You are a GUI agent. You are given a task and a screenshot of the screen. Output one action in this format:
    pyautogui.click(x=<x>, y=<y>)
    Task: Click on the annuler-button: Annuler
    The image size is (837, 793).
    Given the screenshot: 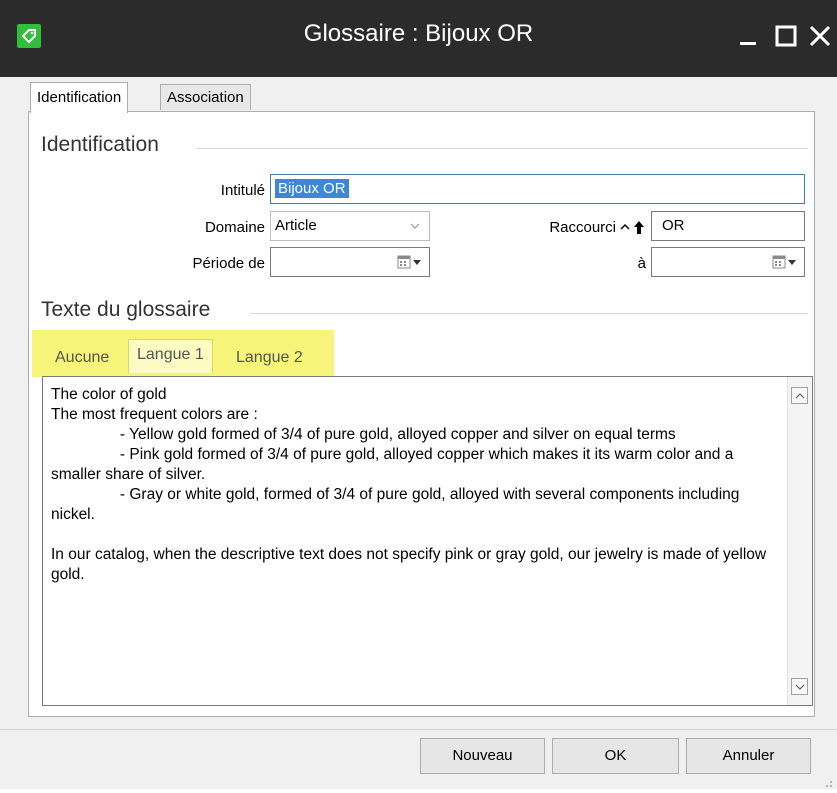 What is the action you would take?
    pyautogui.click(x=748, y=756)
    